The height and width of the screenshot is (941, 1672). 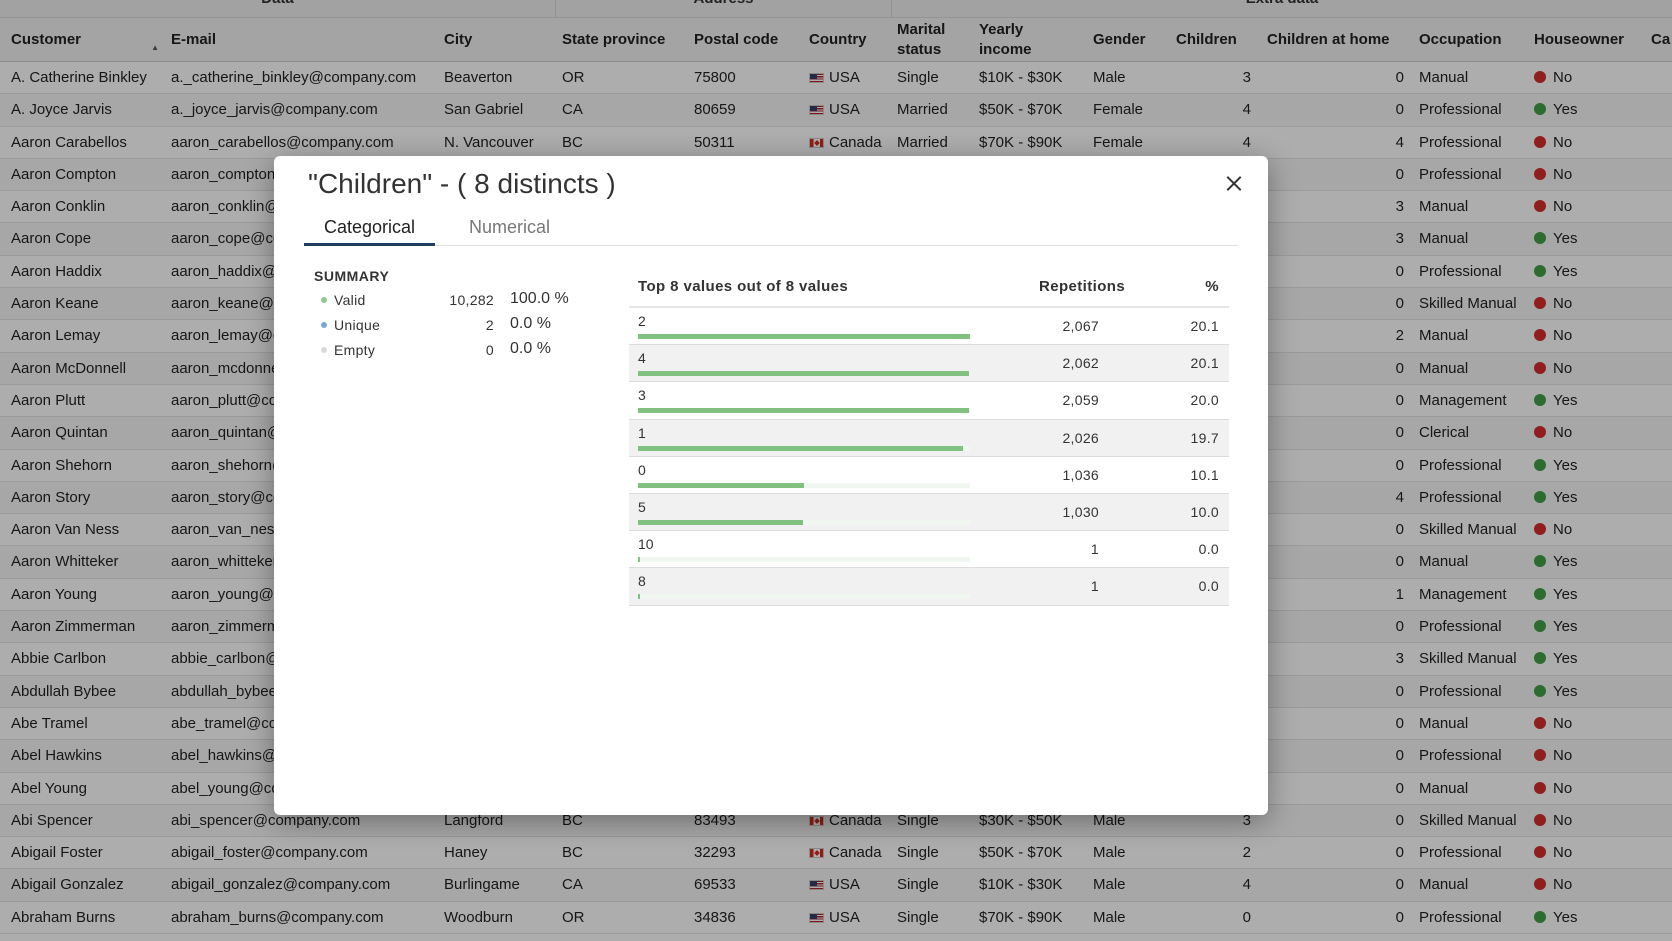 I want to click on summary-title: SUMMARY, so click(x=352, y=276).